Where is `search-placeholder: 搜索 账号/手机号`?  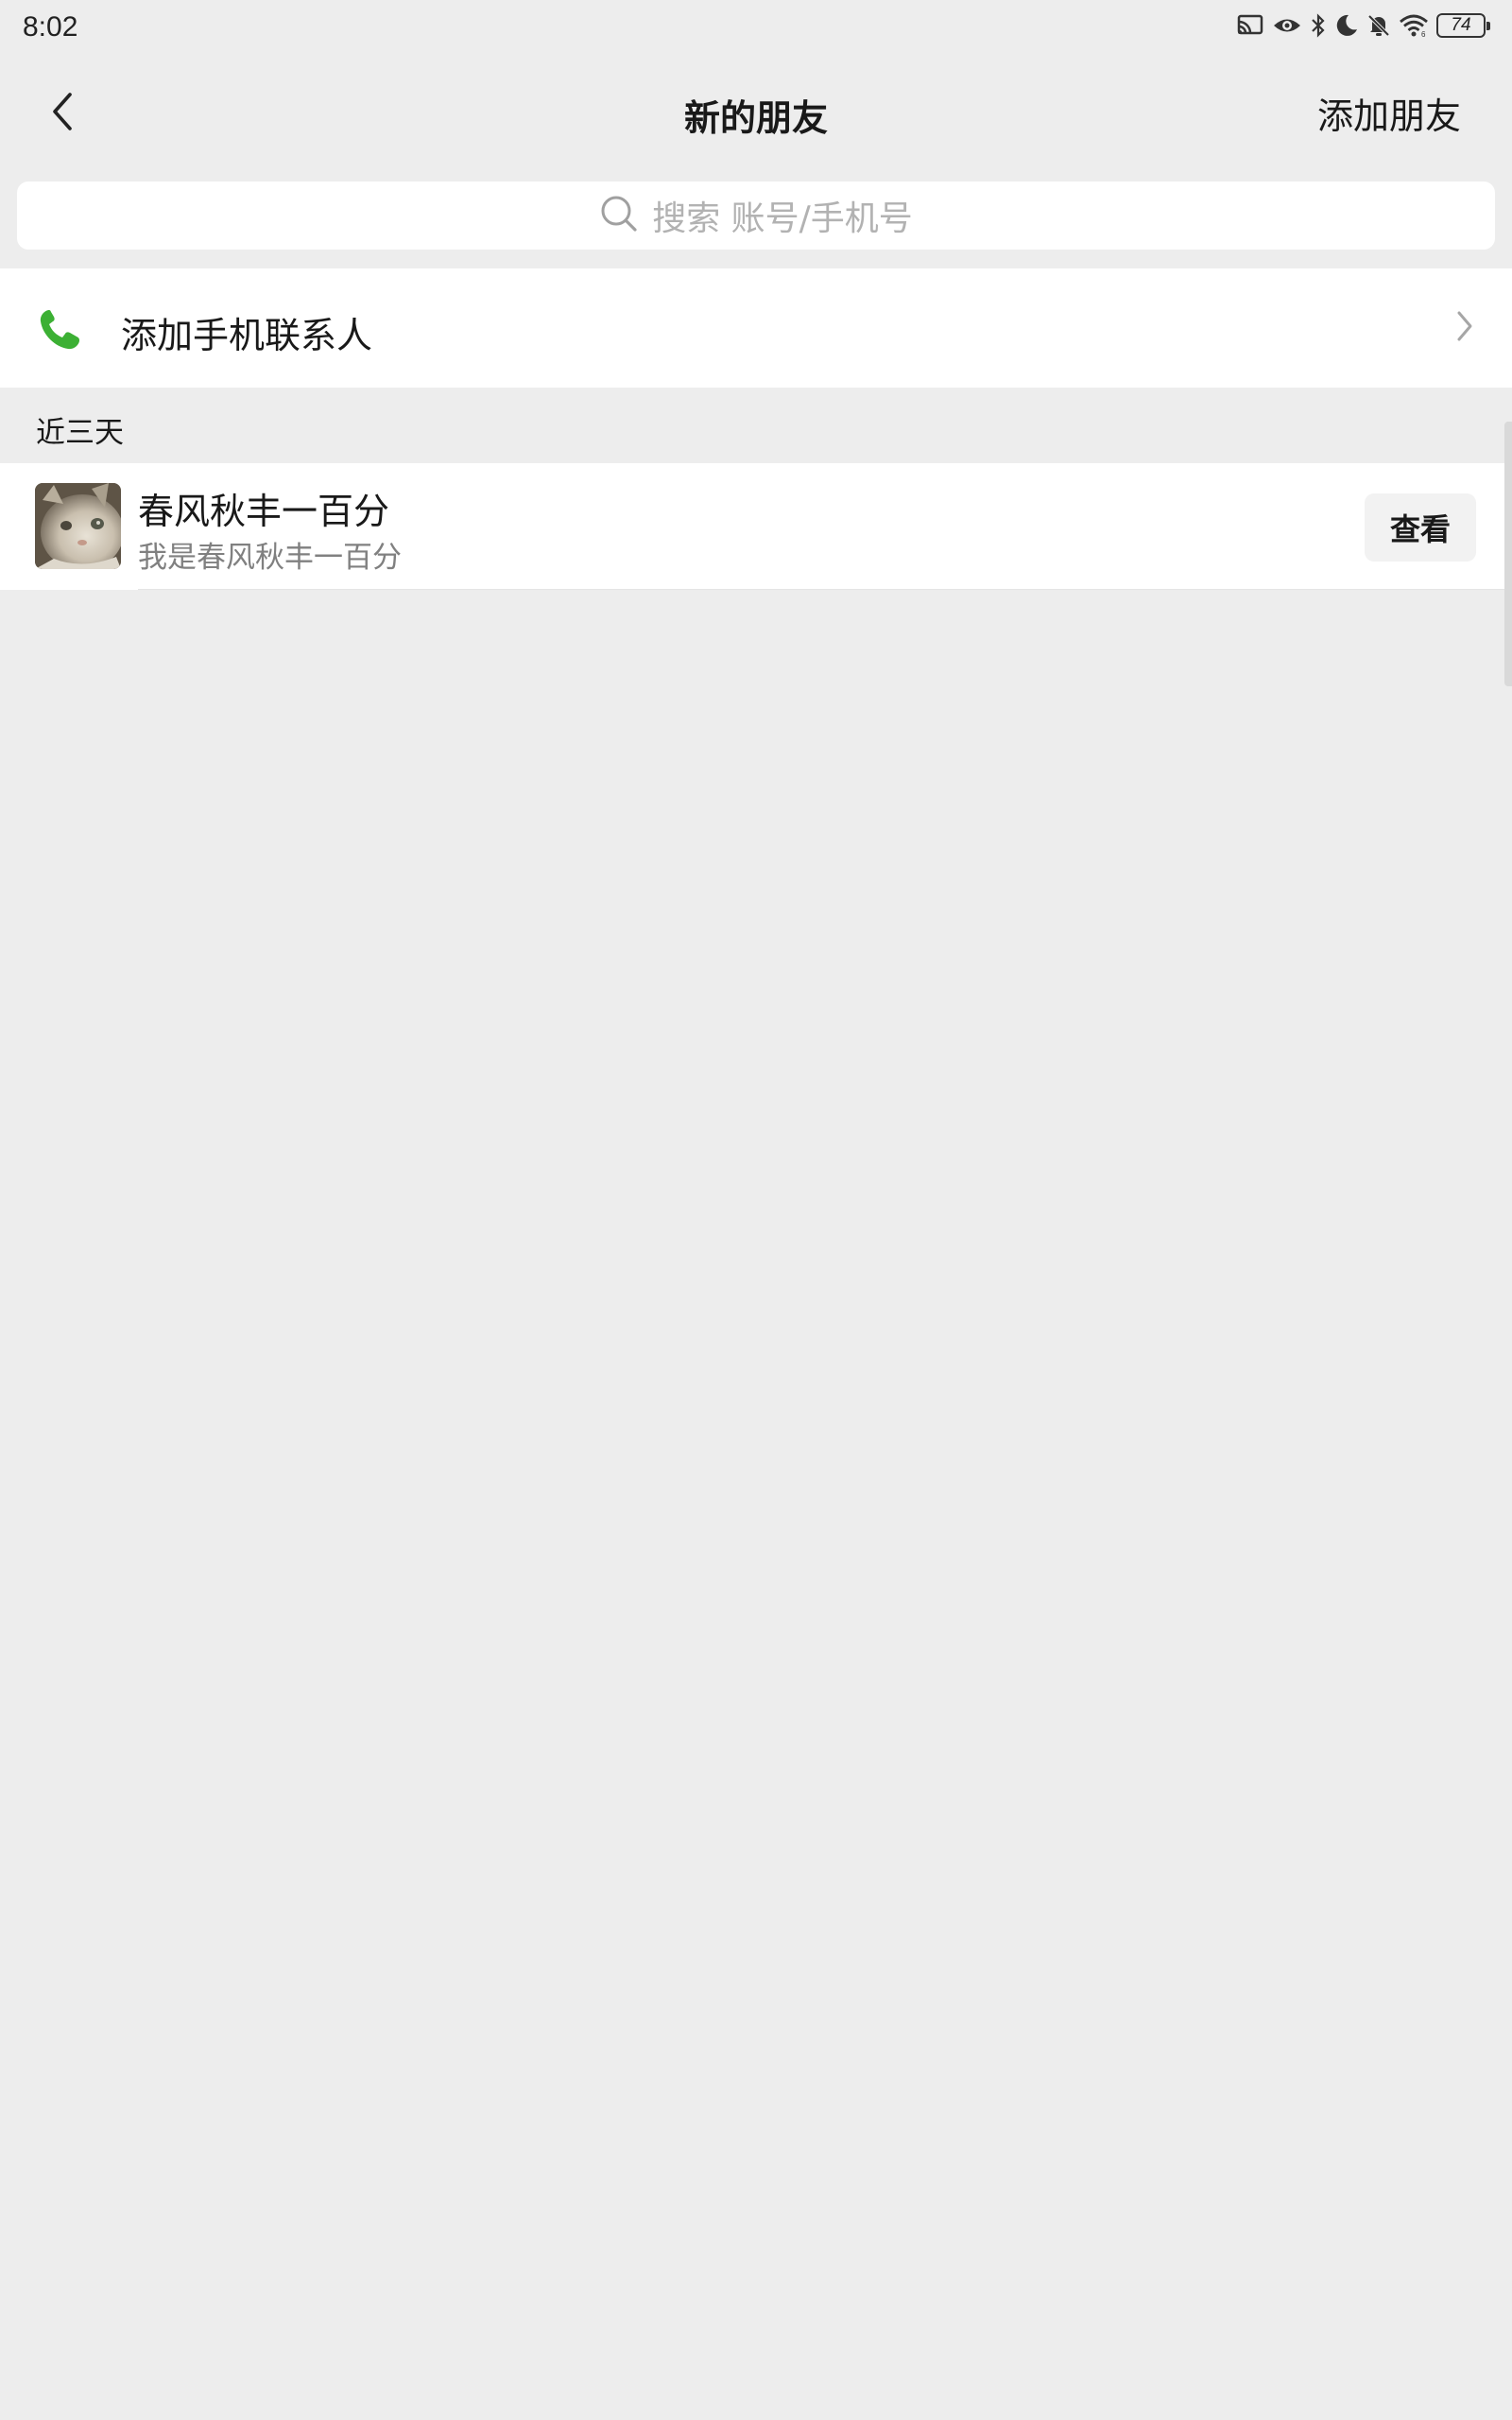
search-placeholder: 搜索 账号/手机号 is located at coordinates (782, 218).